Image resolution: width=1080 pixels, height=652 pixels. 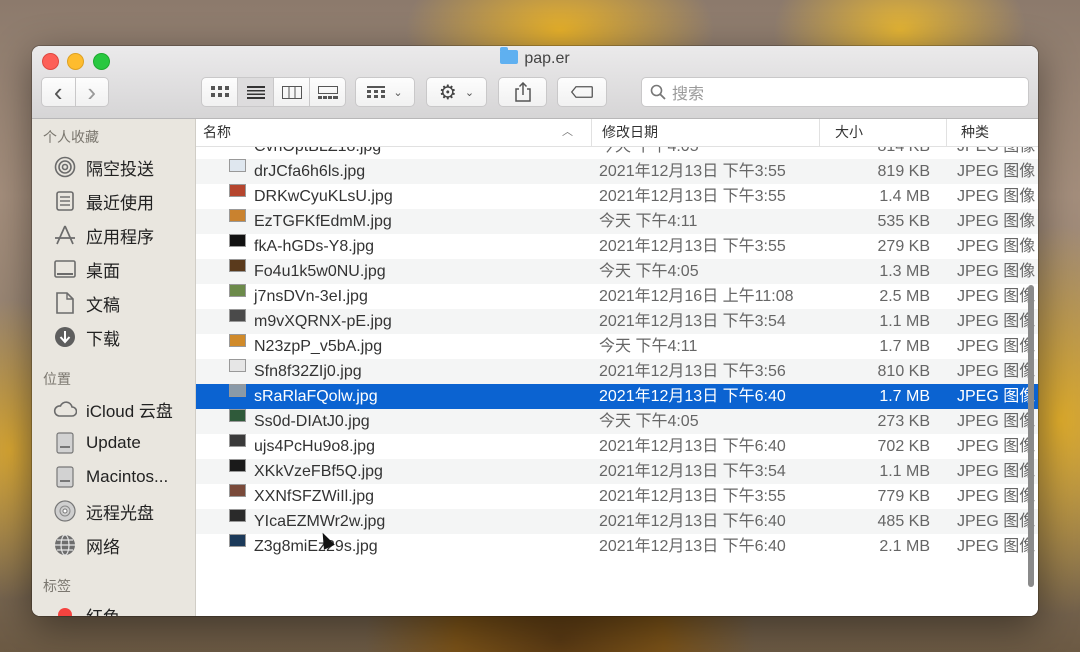 I want to click on sidebar-item-recents: 最近使用, so click(x=103, y=201).